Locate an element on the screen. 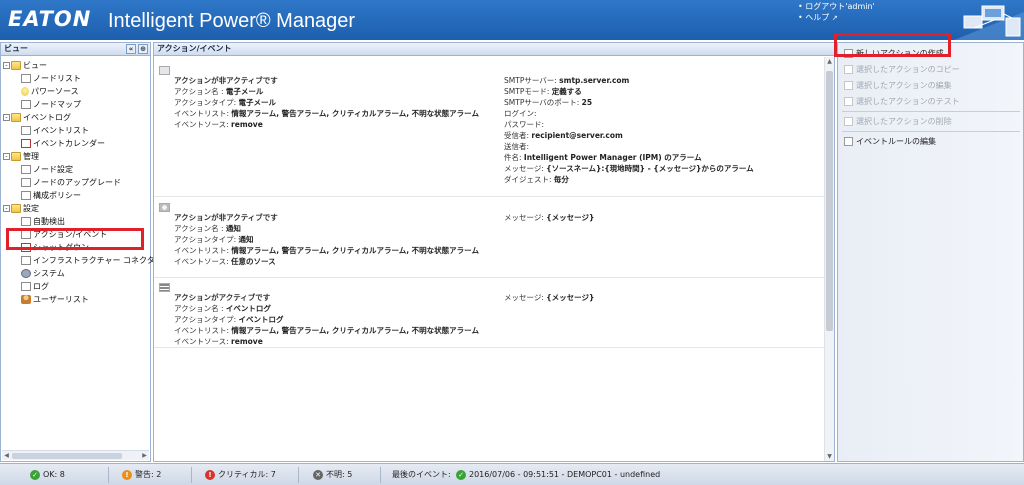 Image resolution: width=1024 pixels, height=485 pixels. action-detail-line: アクション名 : 電子メール is located at coordinates (219, 91).